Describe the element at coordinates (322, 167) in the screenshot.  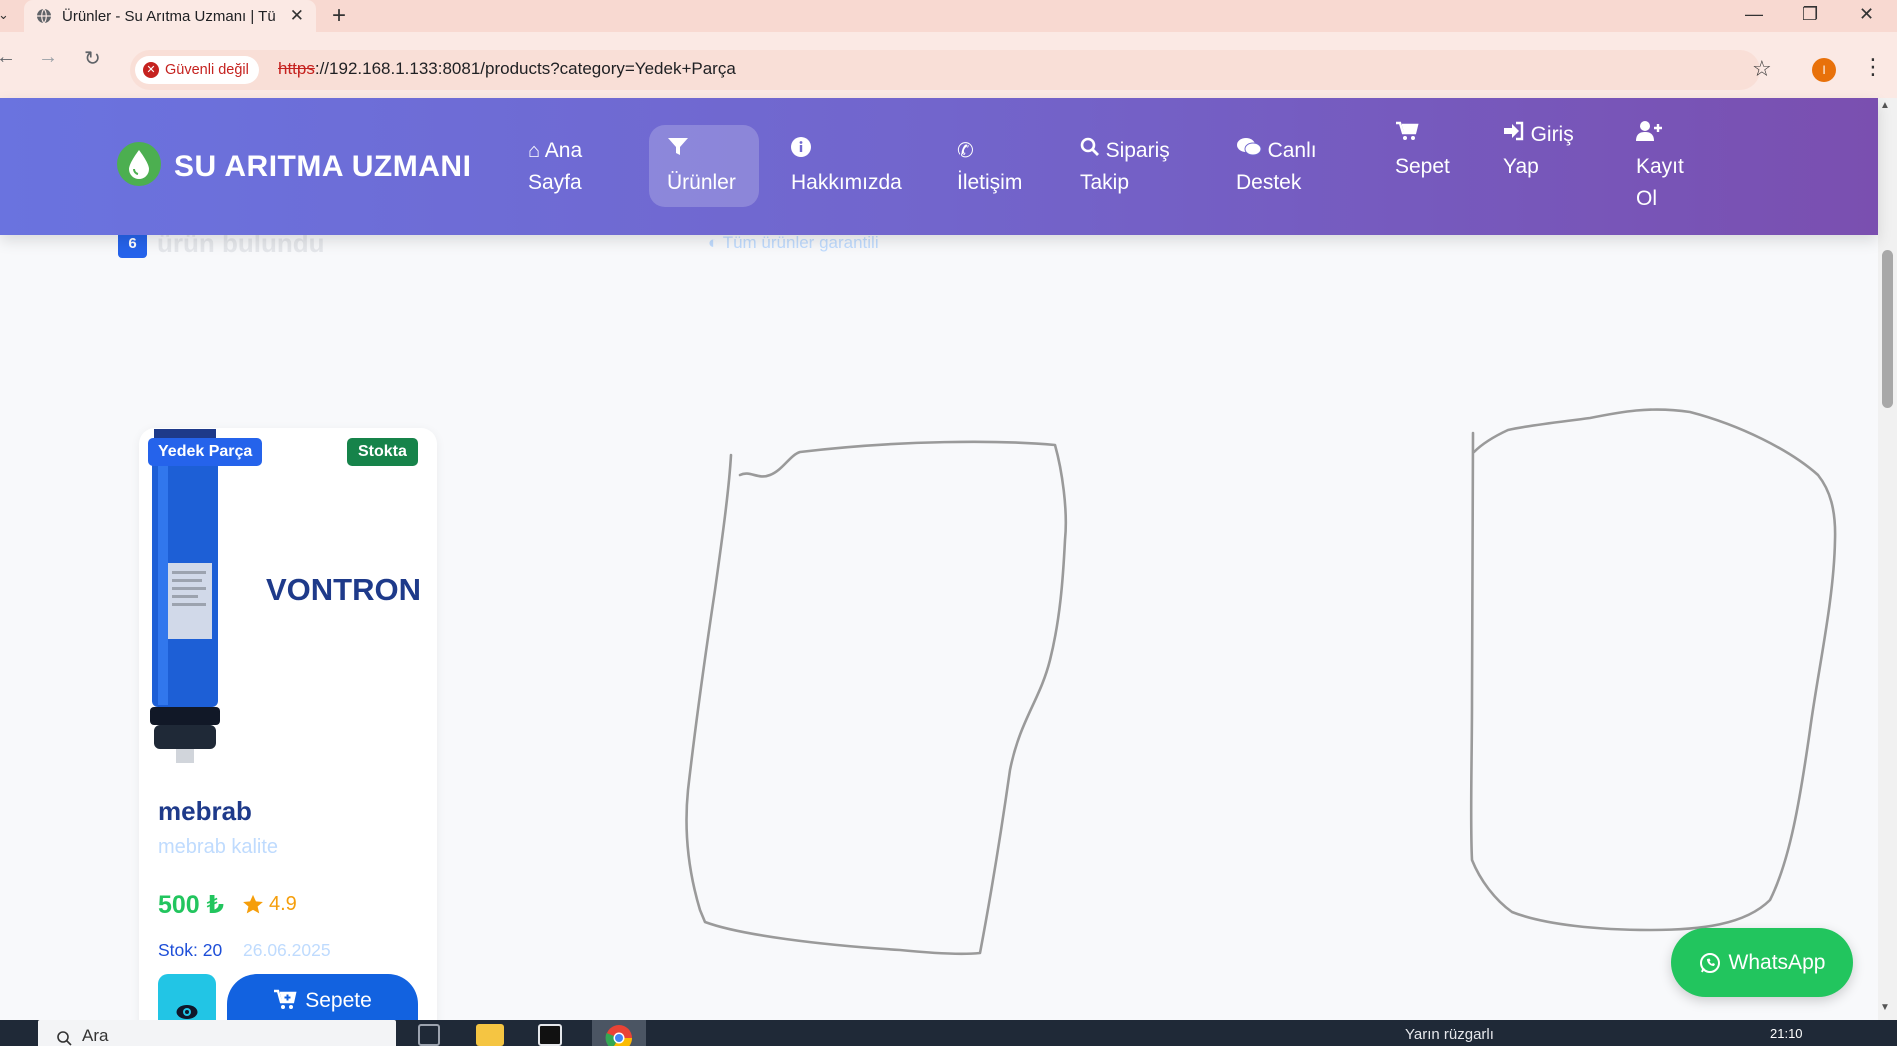
I see `site-logo-text: SU ARITMA UZMANI` at that location.